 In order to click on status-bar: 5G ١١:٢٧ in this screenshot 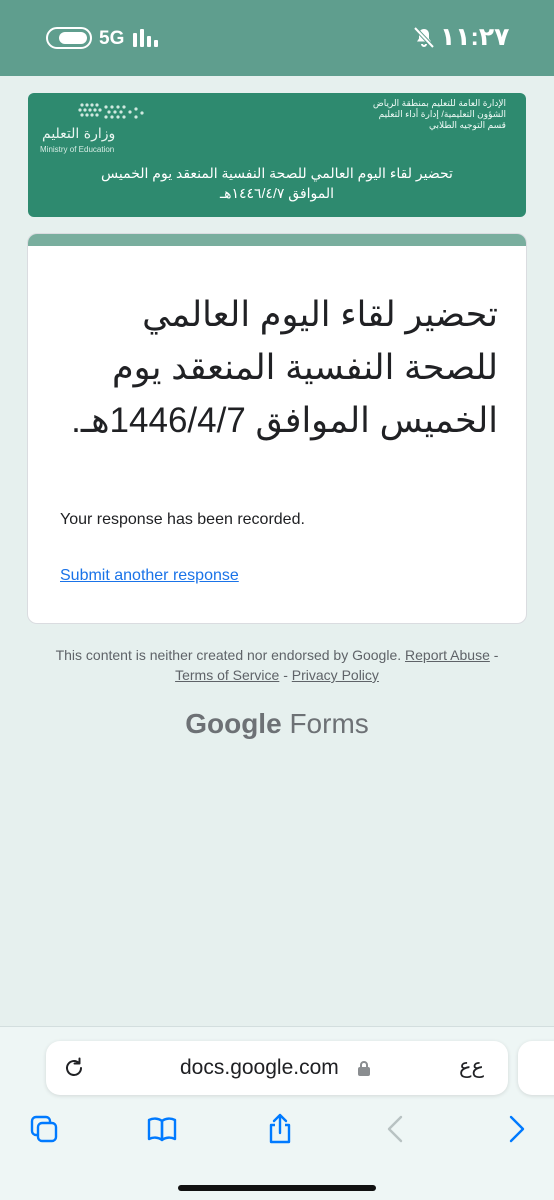, I will do `click(277, 38)`.